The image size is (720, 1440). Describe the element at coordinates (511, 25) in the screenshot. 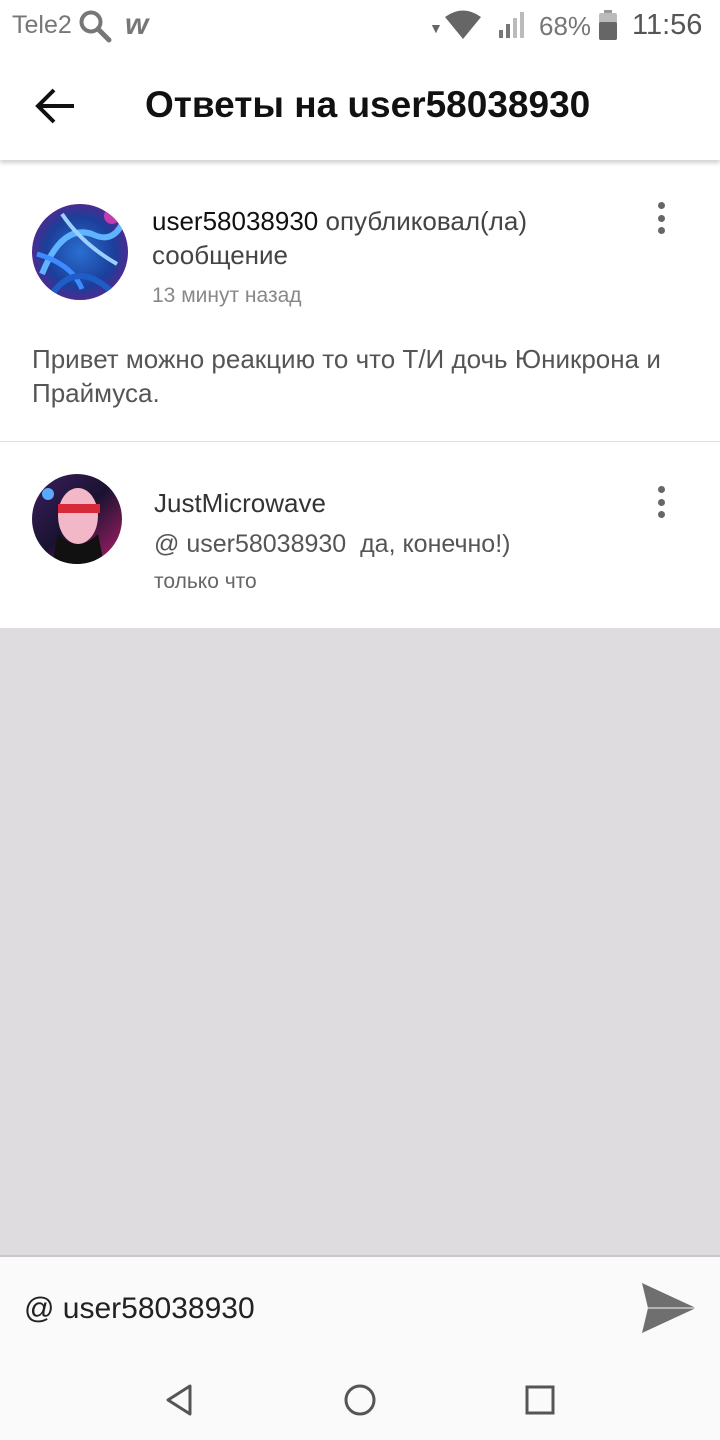

I see `signal-icon` at that location.